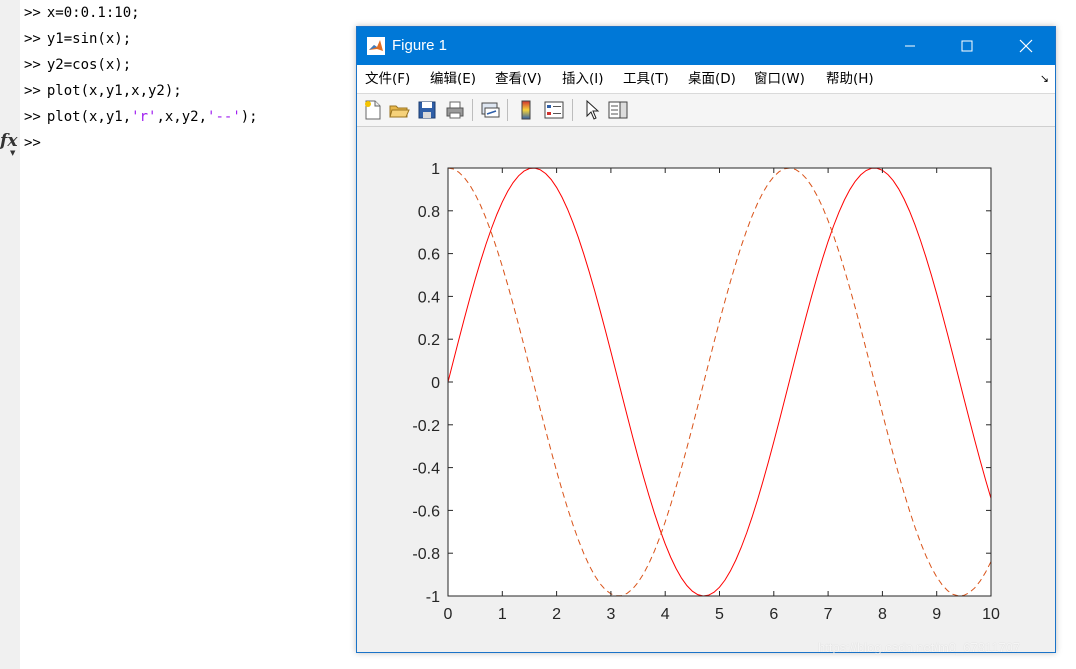 The width and height of the screenshot is (1076, 669). Describe the element at coordinates (556, 614) in the screenshot. I see `x-tick-label: 2` at that location.